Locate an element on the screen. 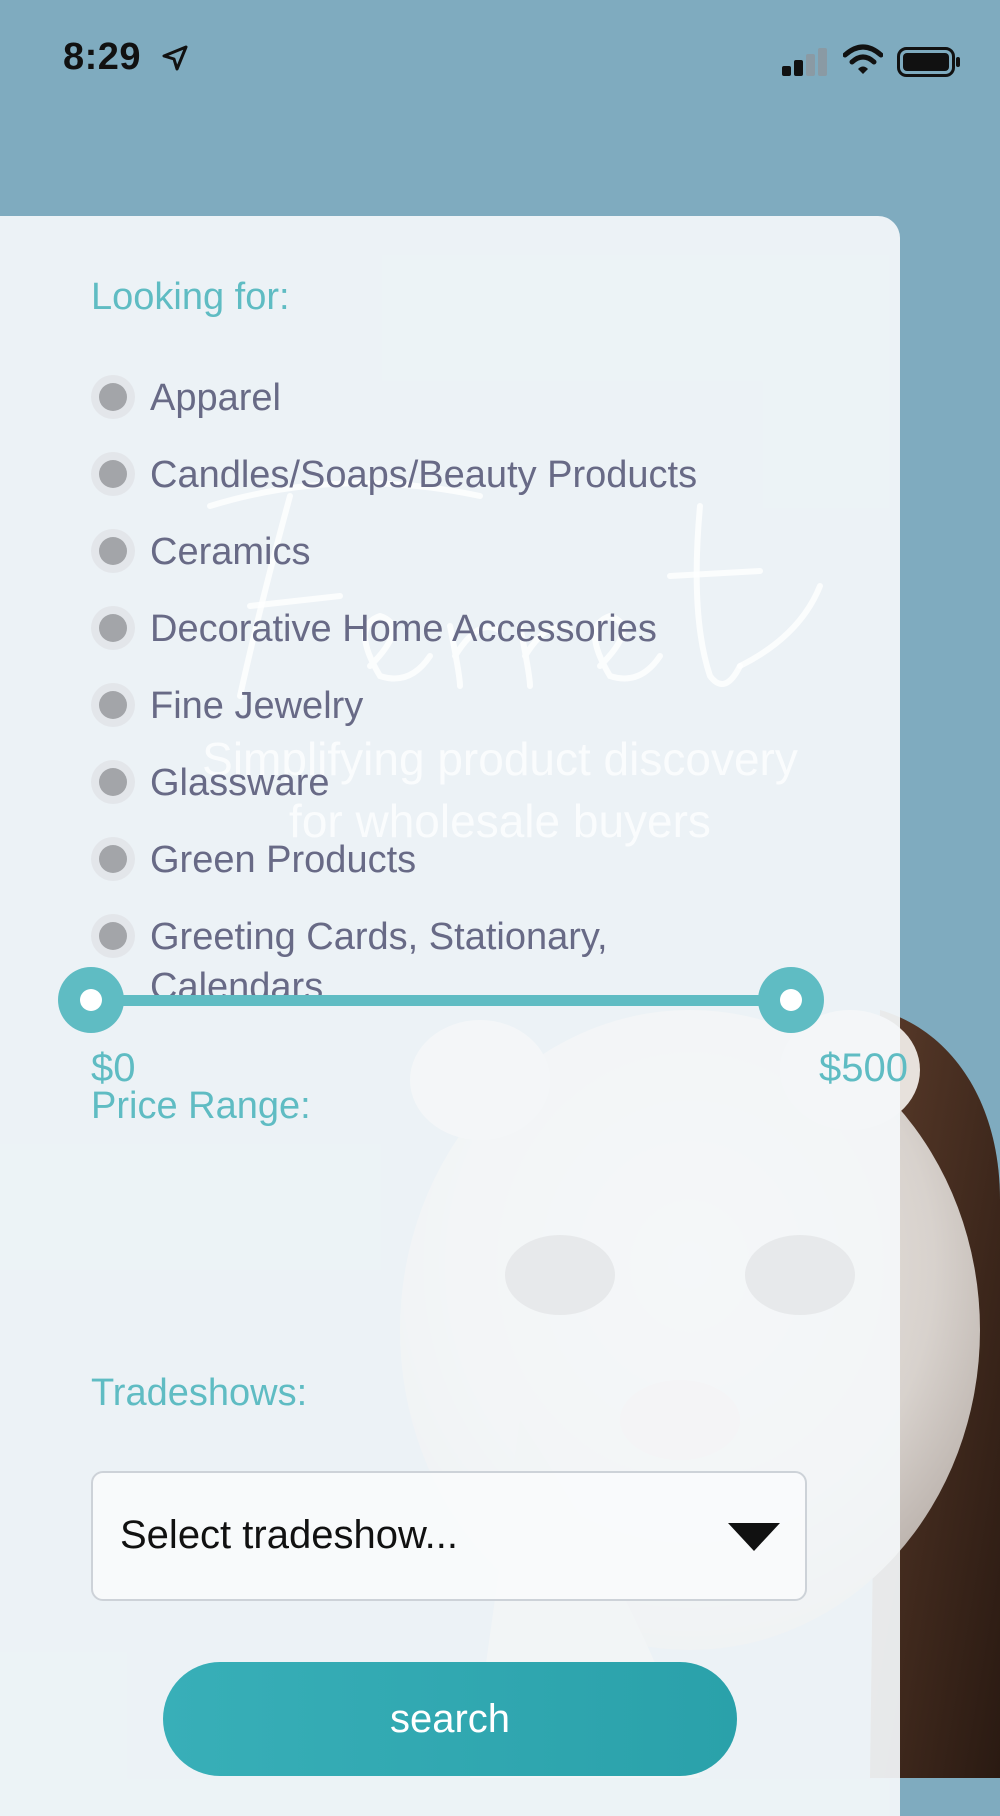 This screenshot has height=1816, width=1000. slider-thumb-max is located at coordinates (791, 1000).